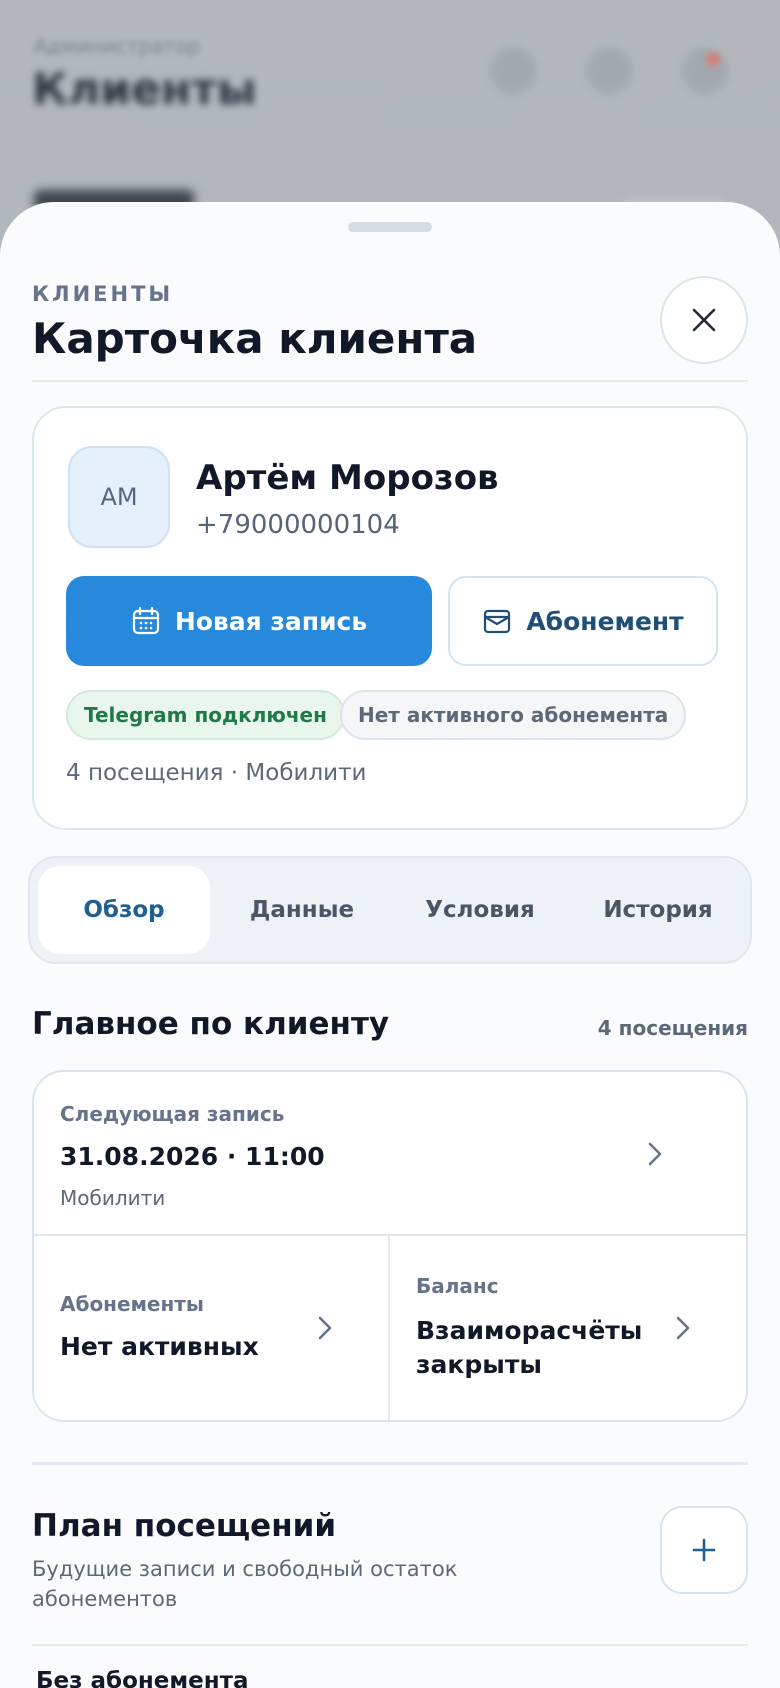 This screenshot has height=1688, width=780. What do you see at coordinates (271, 621) in the screenshot?
I see `new-booking-label: Новая запись` at bounding box center [271, 621].